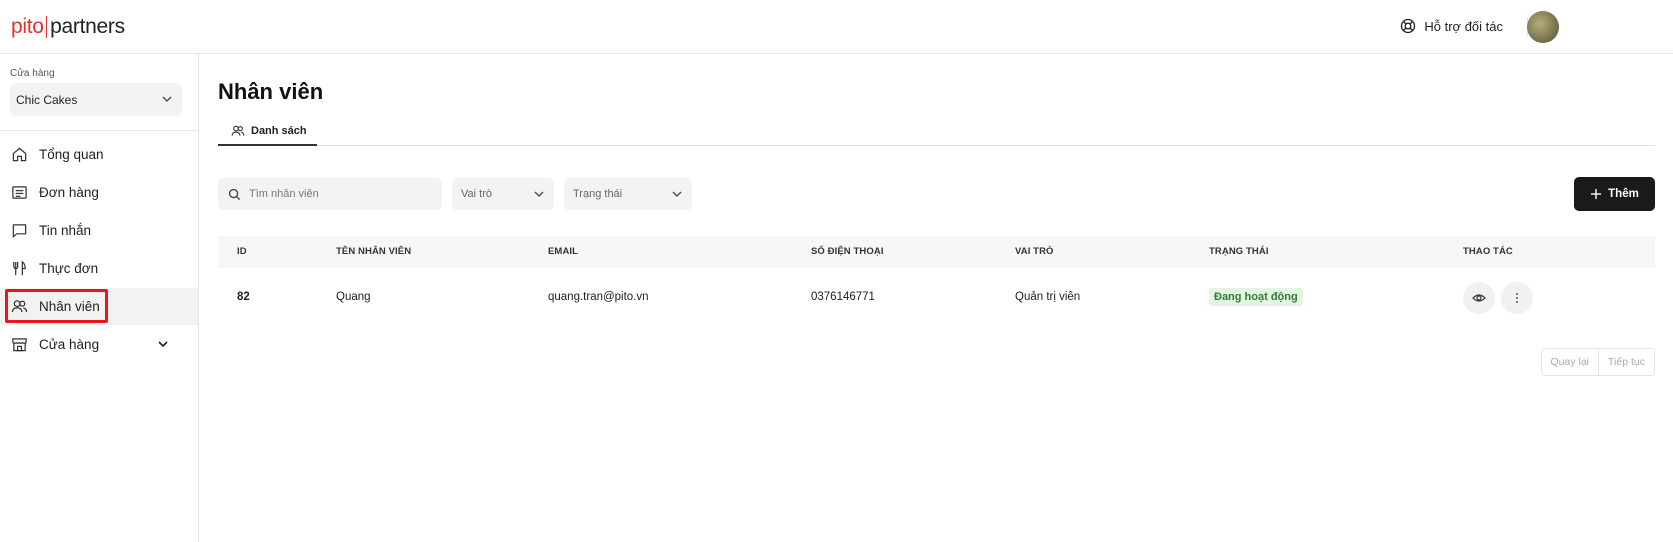 The width and height of the screenshot is (1673, 542). I want to click on tab-bar: Danh sách, so click(936, 132).